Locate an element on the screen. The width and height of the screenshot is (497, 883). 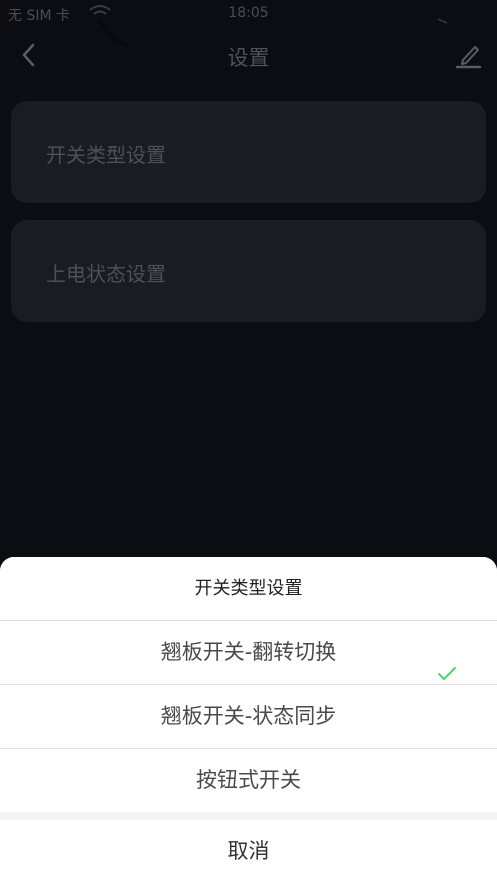
setting-item-switch-type: 开关类型设置 is located at coordinates (248, 152).